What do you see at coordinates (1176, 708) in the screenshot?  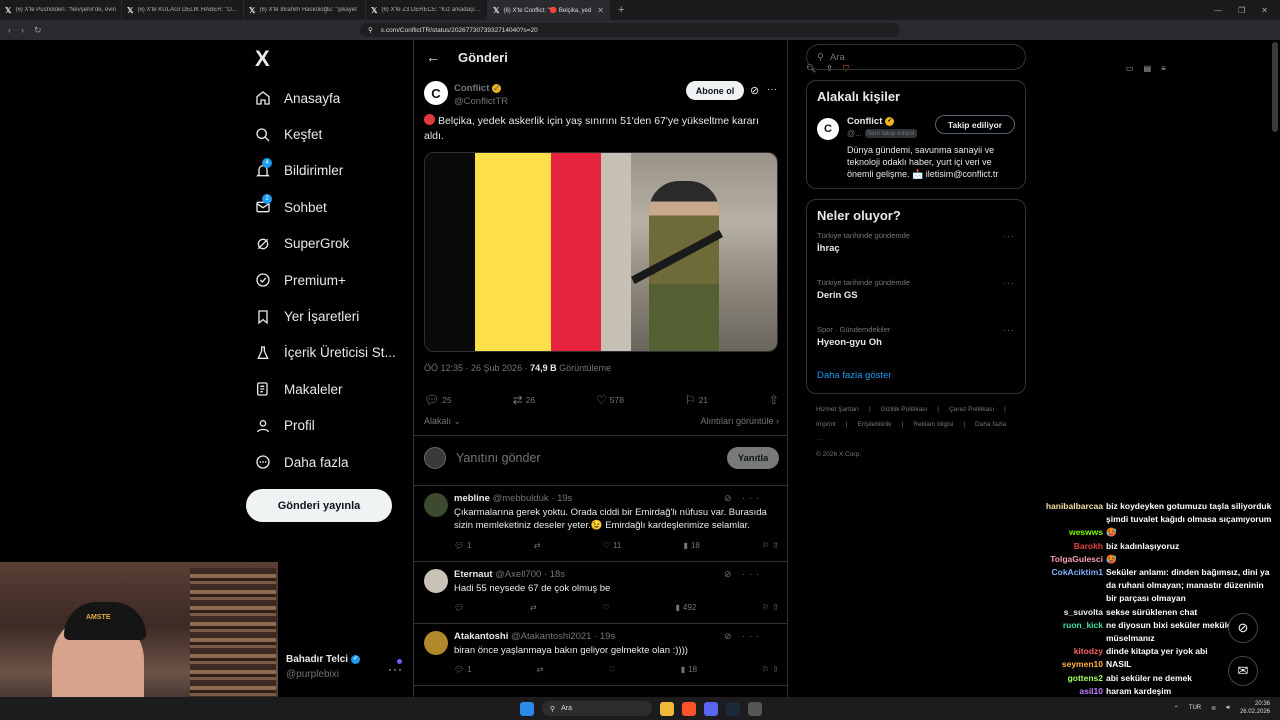 I see `chevron-up-icon: ⌃` at bounding box center [1176, 708].